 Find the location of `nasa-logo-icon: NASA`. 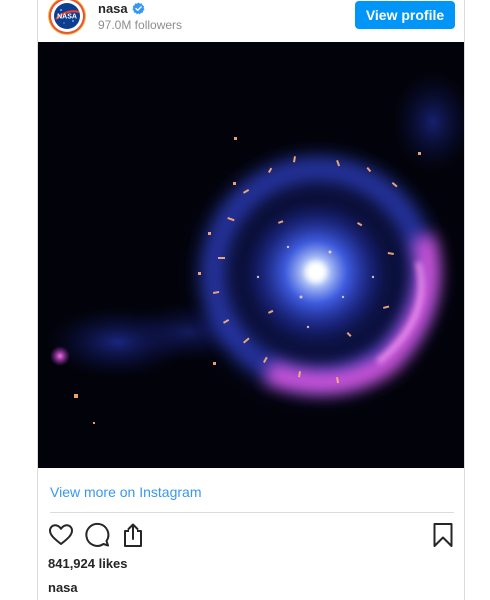

nasa-logo-icon: NASA is located at coordinates (67, 16).